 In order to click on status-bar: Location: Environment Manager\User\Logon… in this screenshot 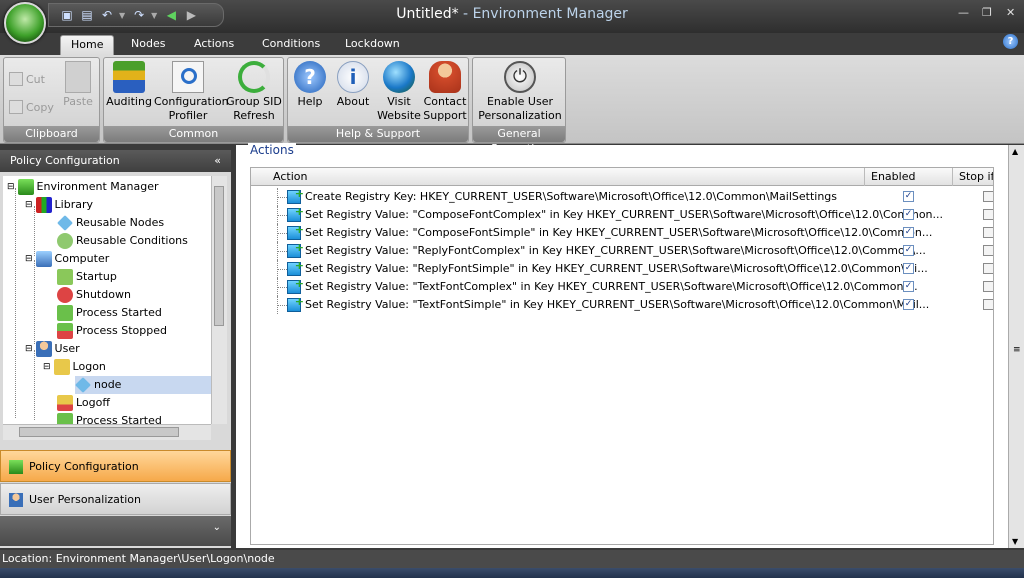, I will do `click(512, 559)`.